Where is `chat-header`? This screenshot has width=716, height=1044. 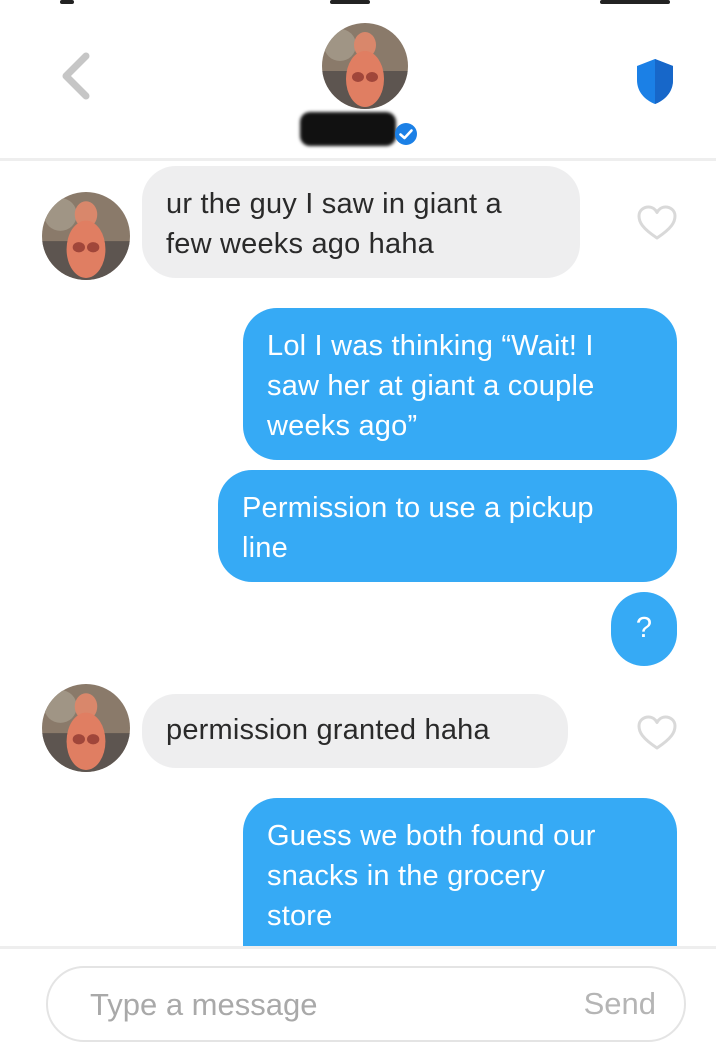 chat-header is located at coordinates (358, 83).